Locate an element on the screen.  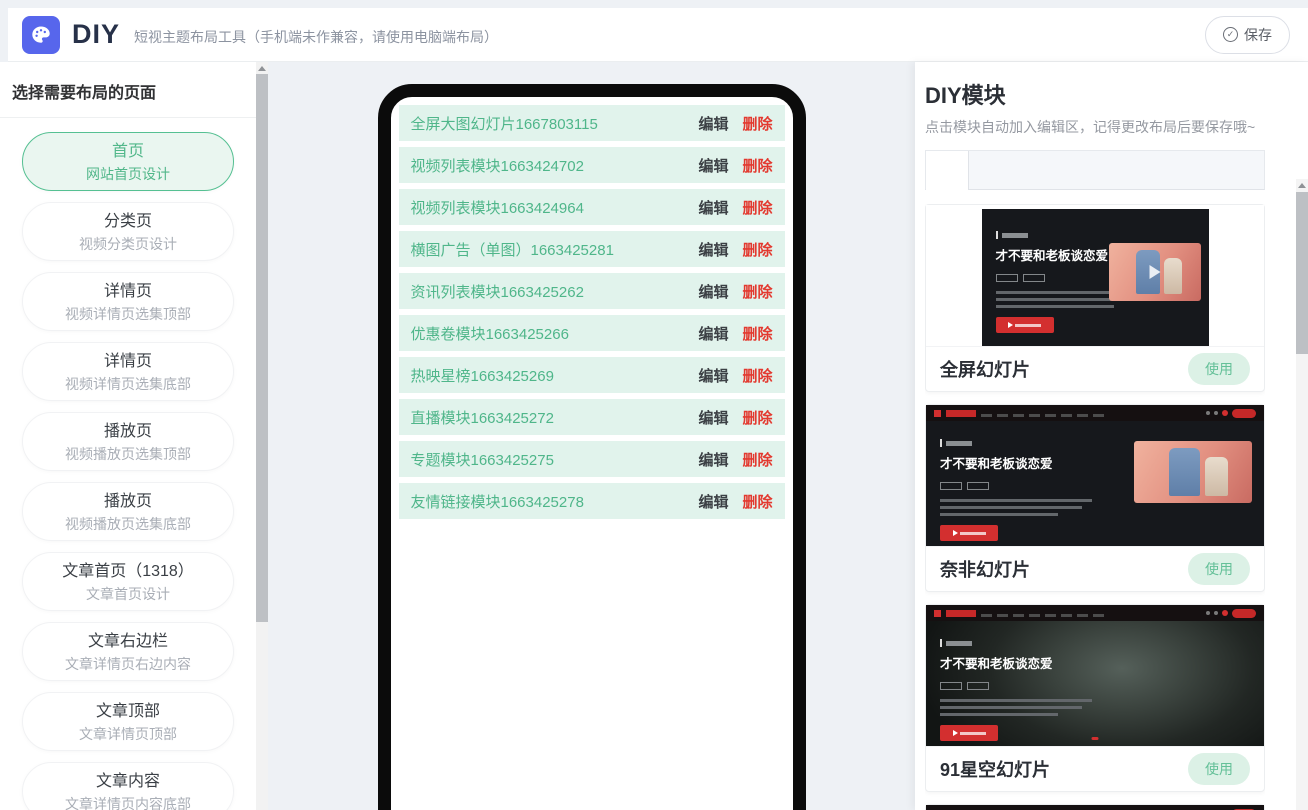
page-item: 详情页 视频详情页选集顶部 is located at coordinates (128, 301).